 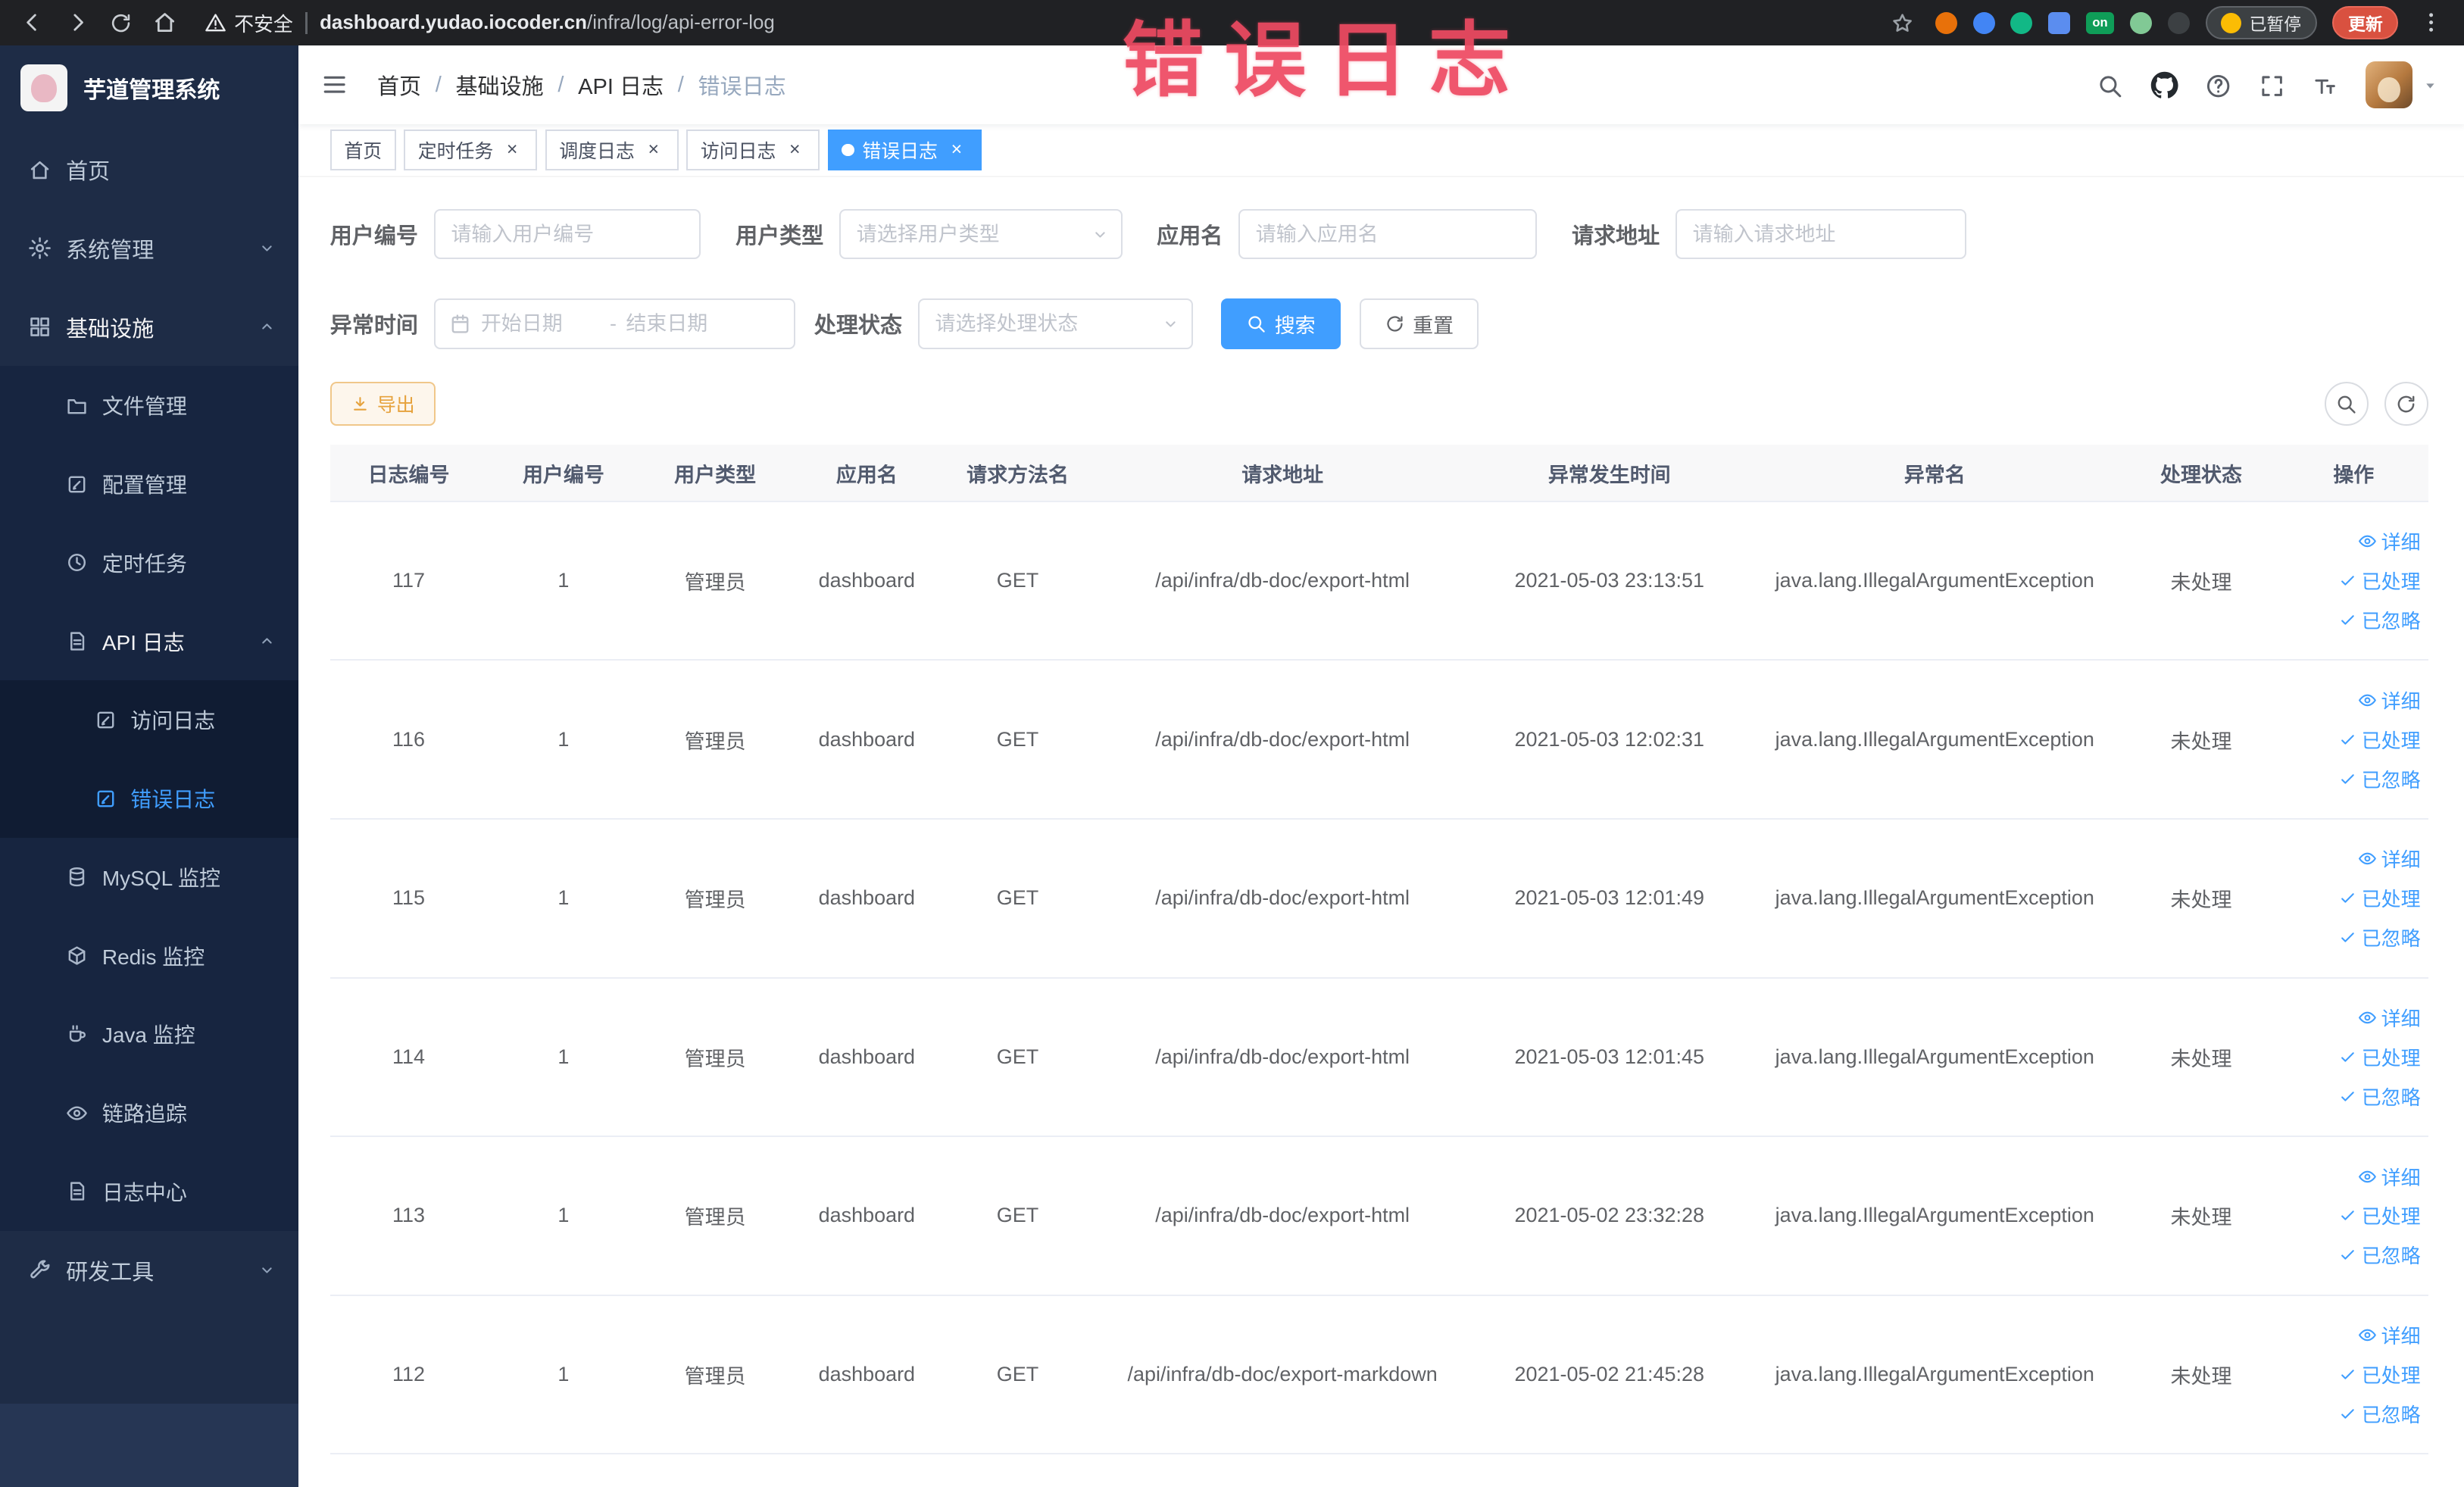 What do you see at coordinates (149, 798) in the screenshot?
I see `sidebar-item-error-log: 错误日志` at bounding box center [149, 798].